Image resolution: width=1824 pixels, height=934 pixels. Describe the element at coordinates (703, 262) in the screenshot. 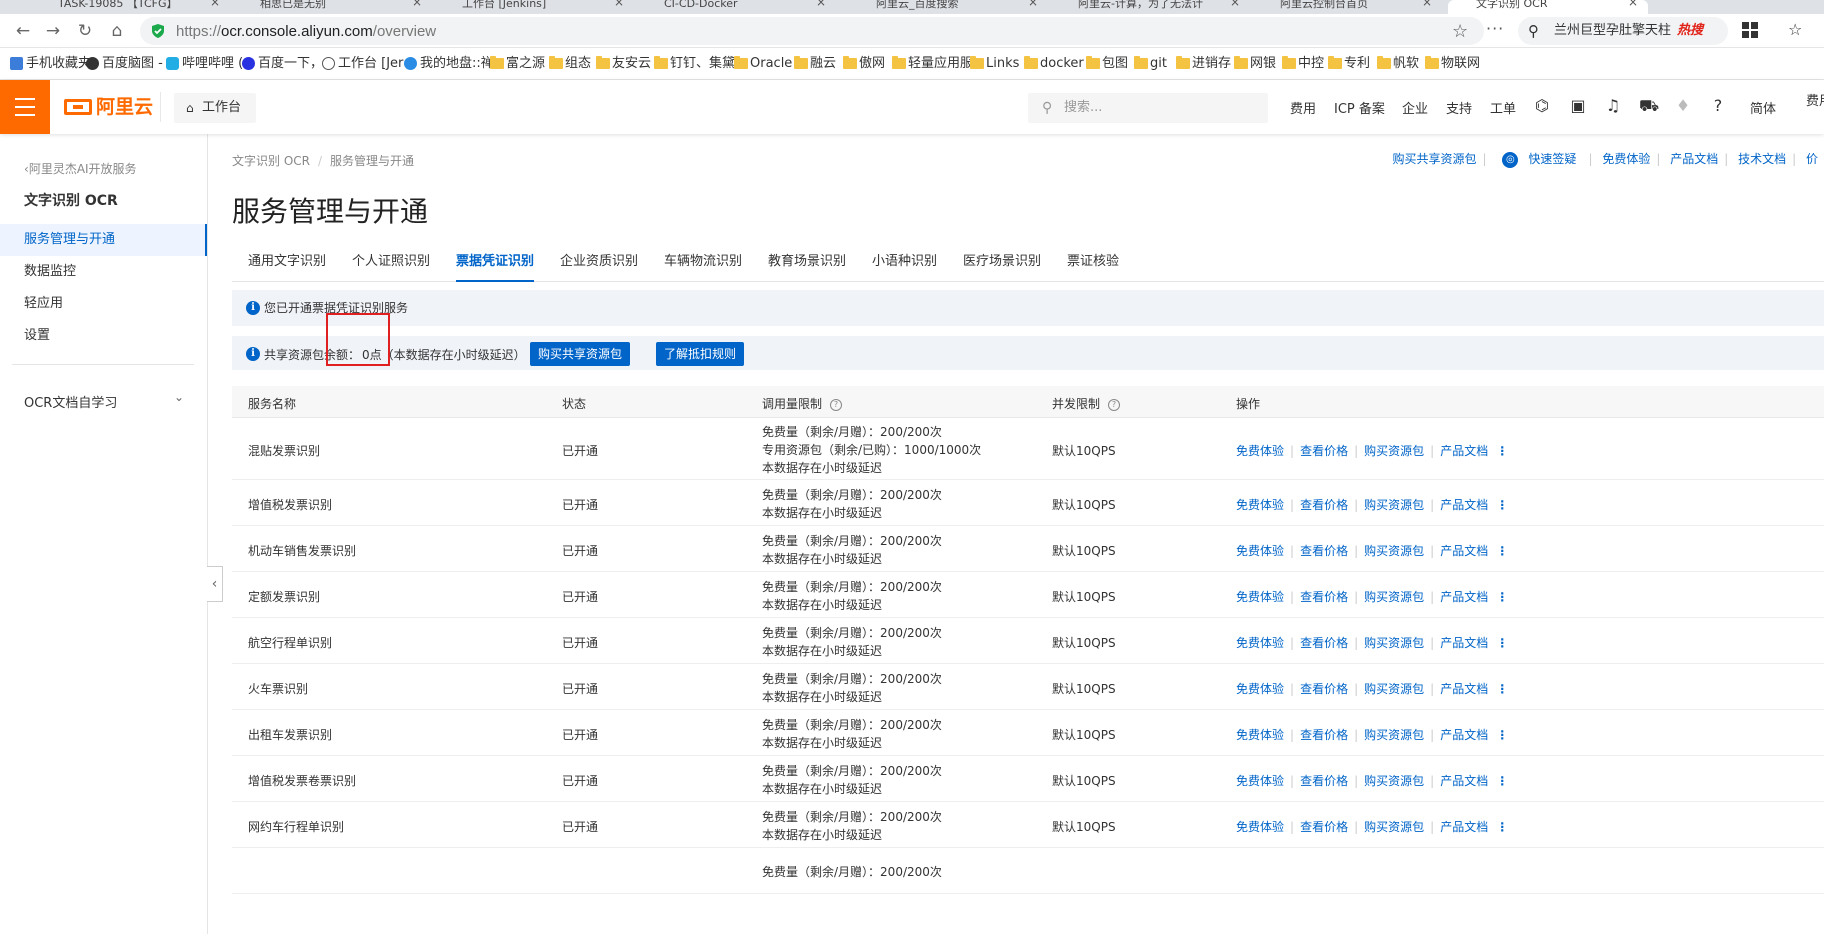

I see `tab-vehicle-logistics: 车辆物流识别` at that location.